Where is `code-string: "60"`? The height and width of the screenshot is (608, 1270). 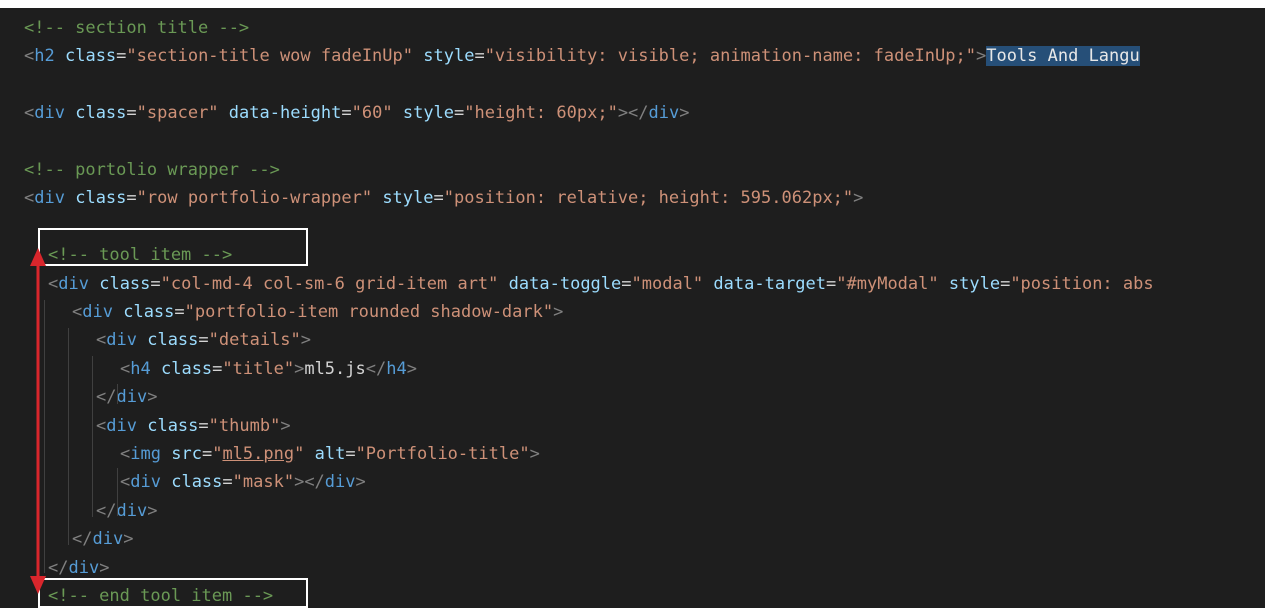 code-string: "60" is located at coordinates (372, 113).